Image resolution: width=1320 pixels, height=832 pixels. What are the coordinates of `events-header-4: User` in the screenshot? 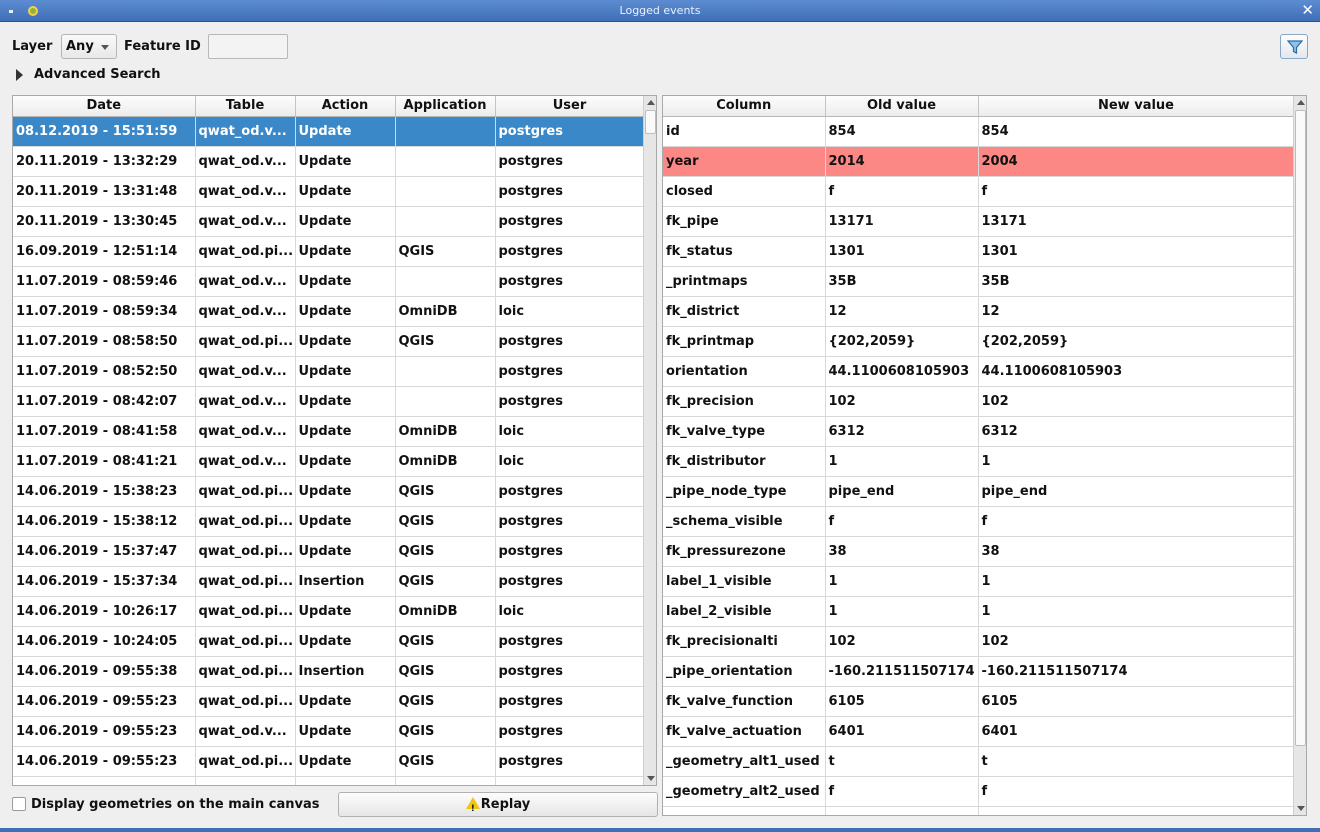 It's located at (570, 106).